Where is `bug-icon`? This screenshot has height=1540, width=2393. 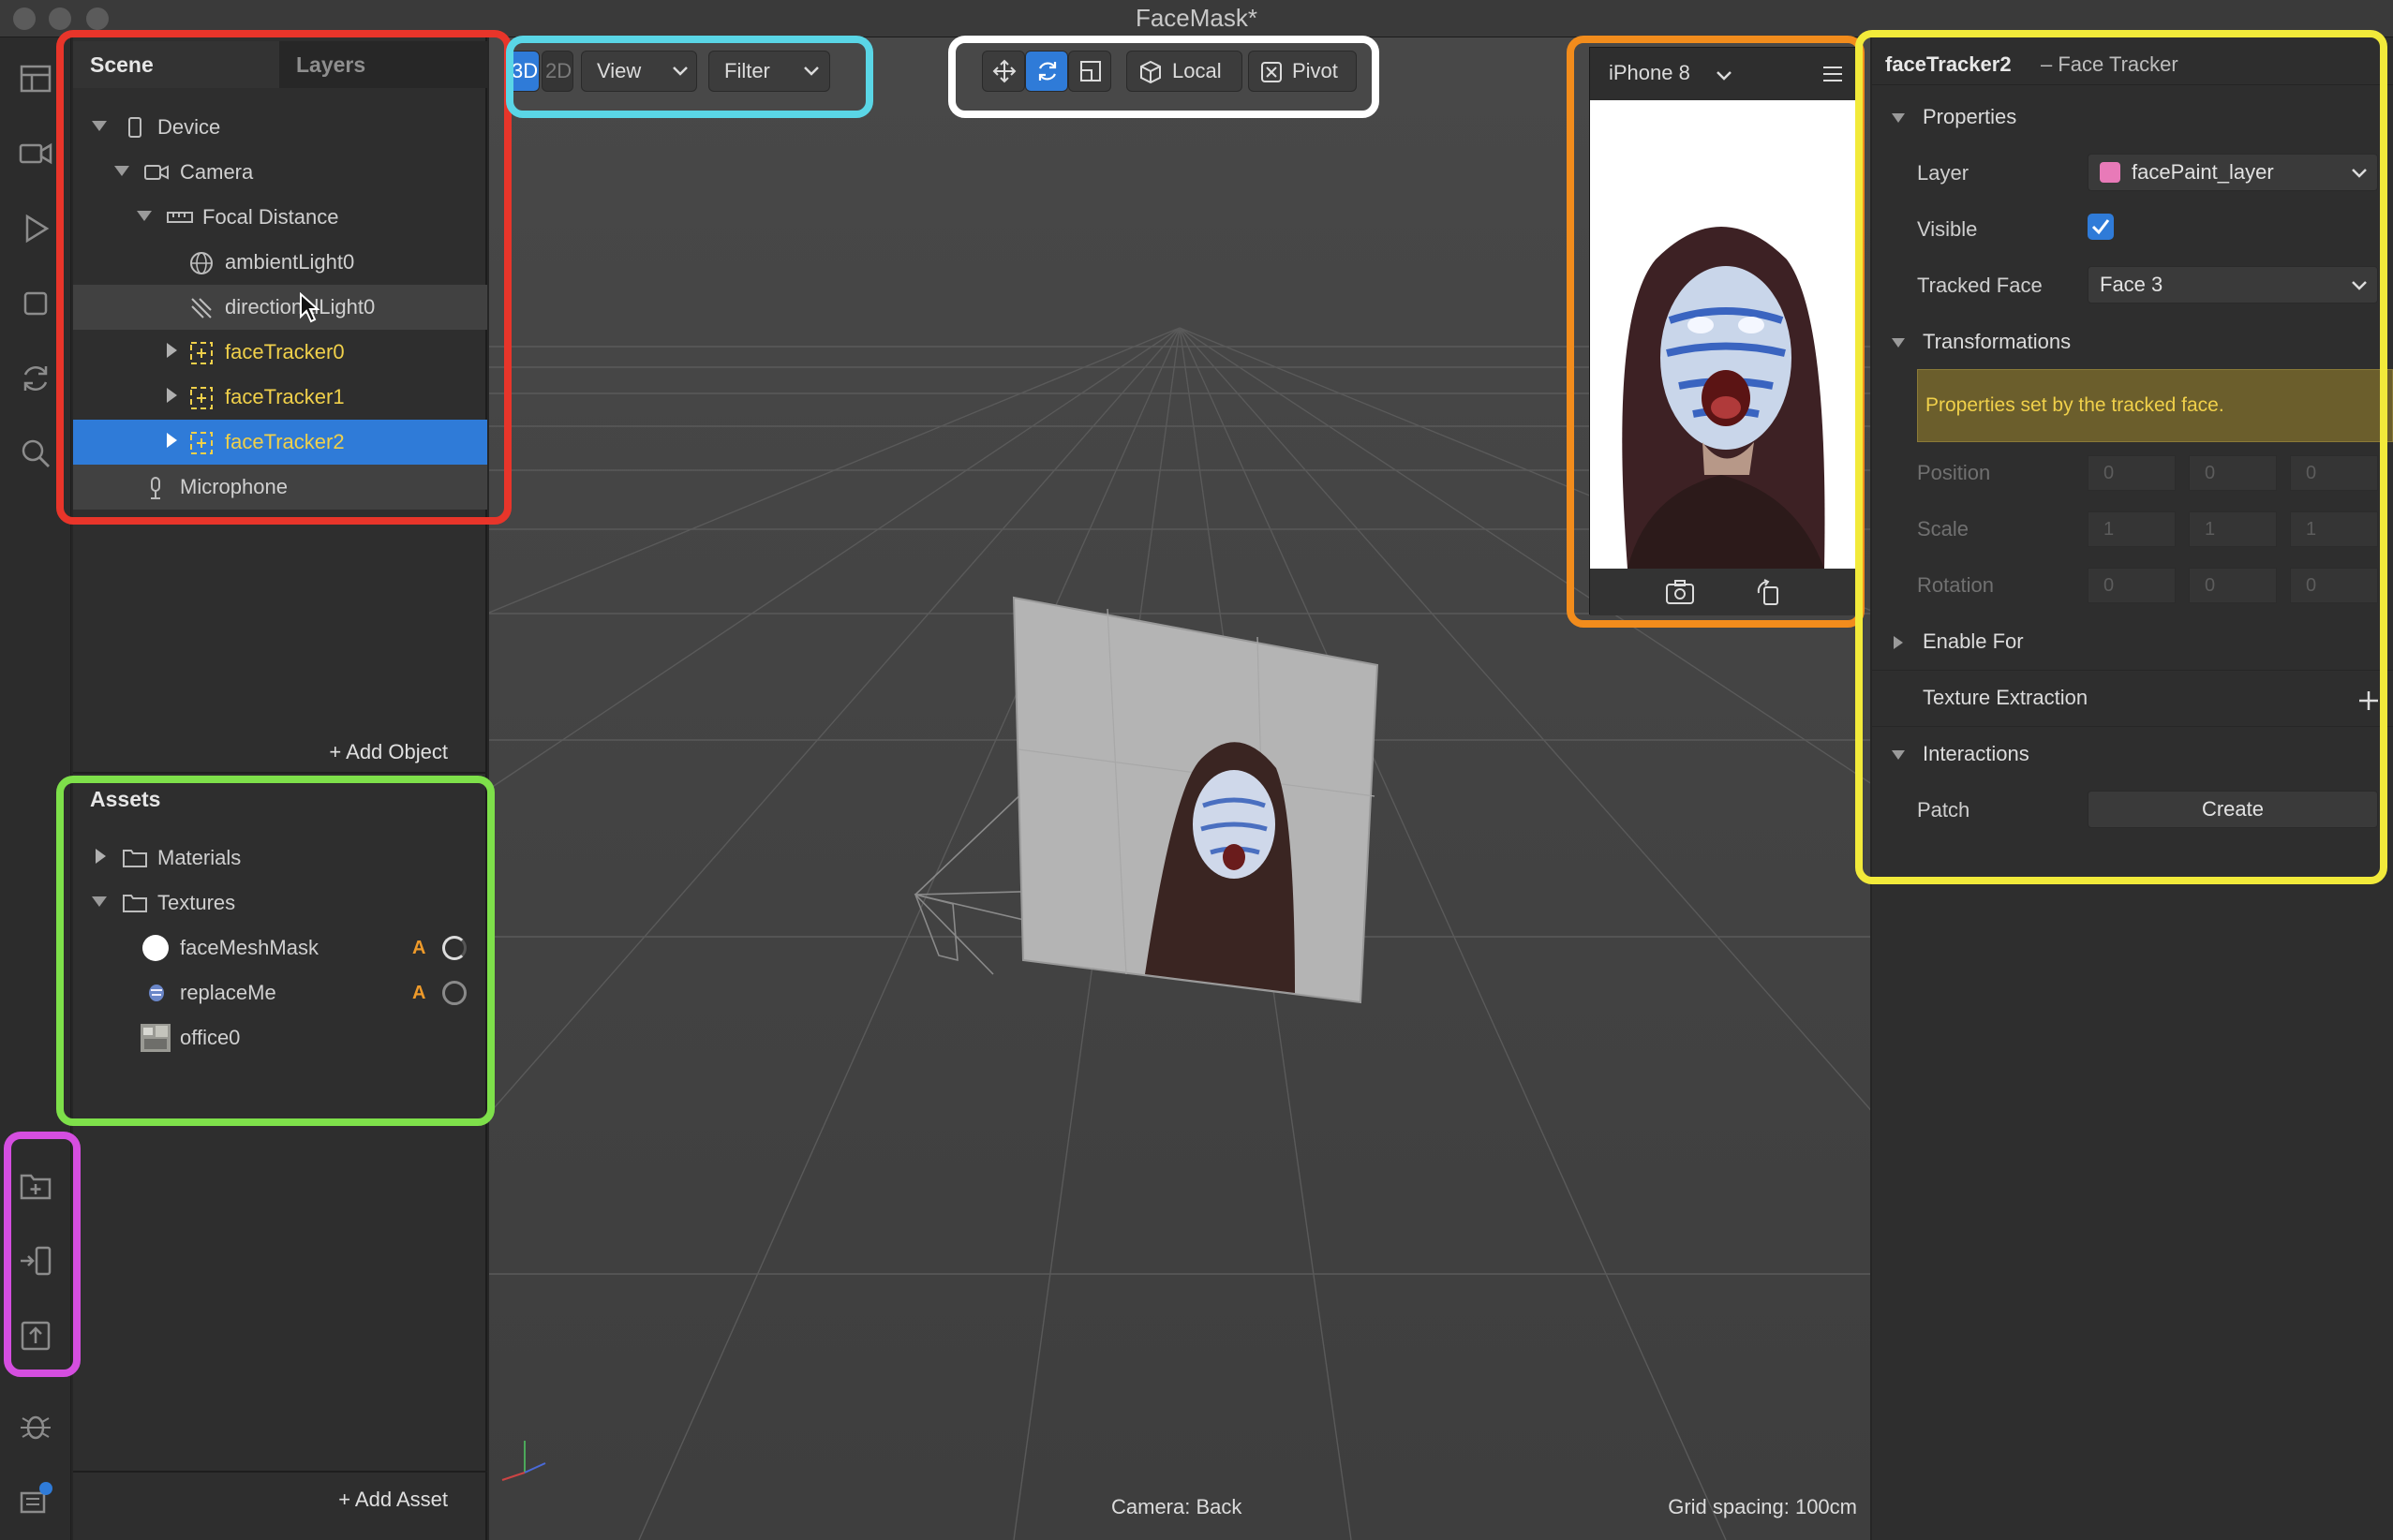 bug-icon is located at coordinates (35, 1425).